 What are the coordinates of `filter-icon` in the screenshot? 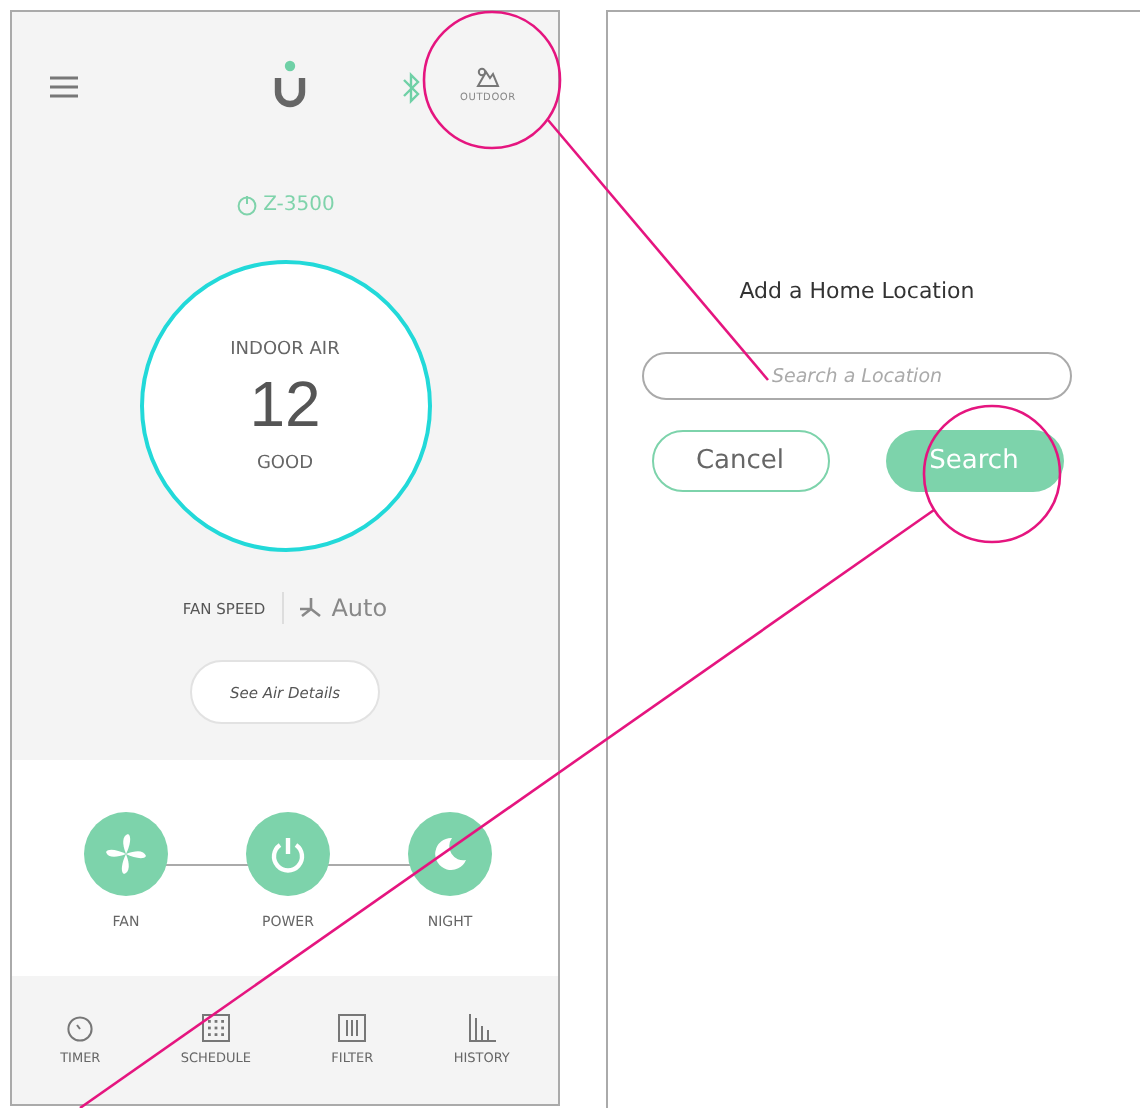 It's located at (352, 1028).